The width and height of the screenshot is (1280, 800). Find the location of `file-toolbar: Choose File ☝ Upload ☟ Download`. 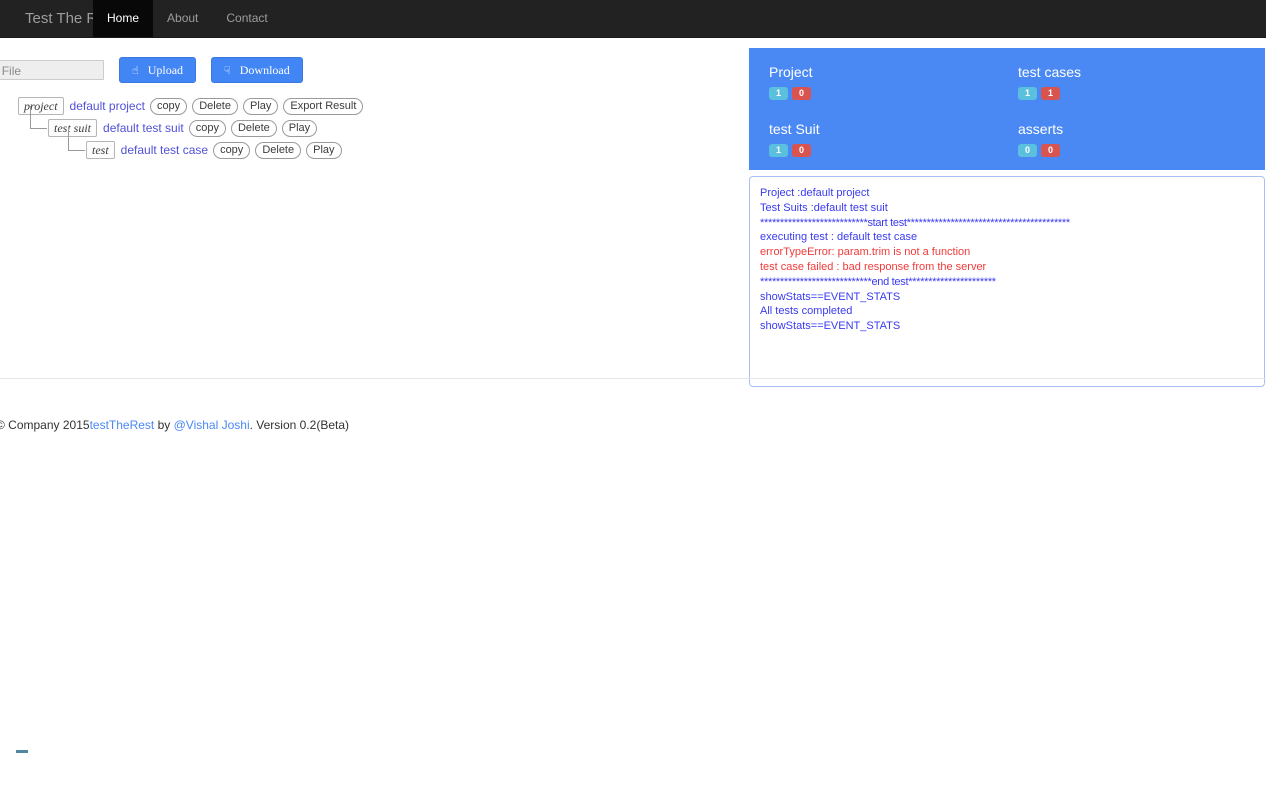

file-toolbar: Choose File ☝ Upload ☟ Download is located at coordinates (151, 70).